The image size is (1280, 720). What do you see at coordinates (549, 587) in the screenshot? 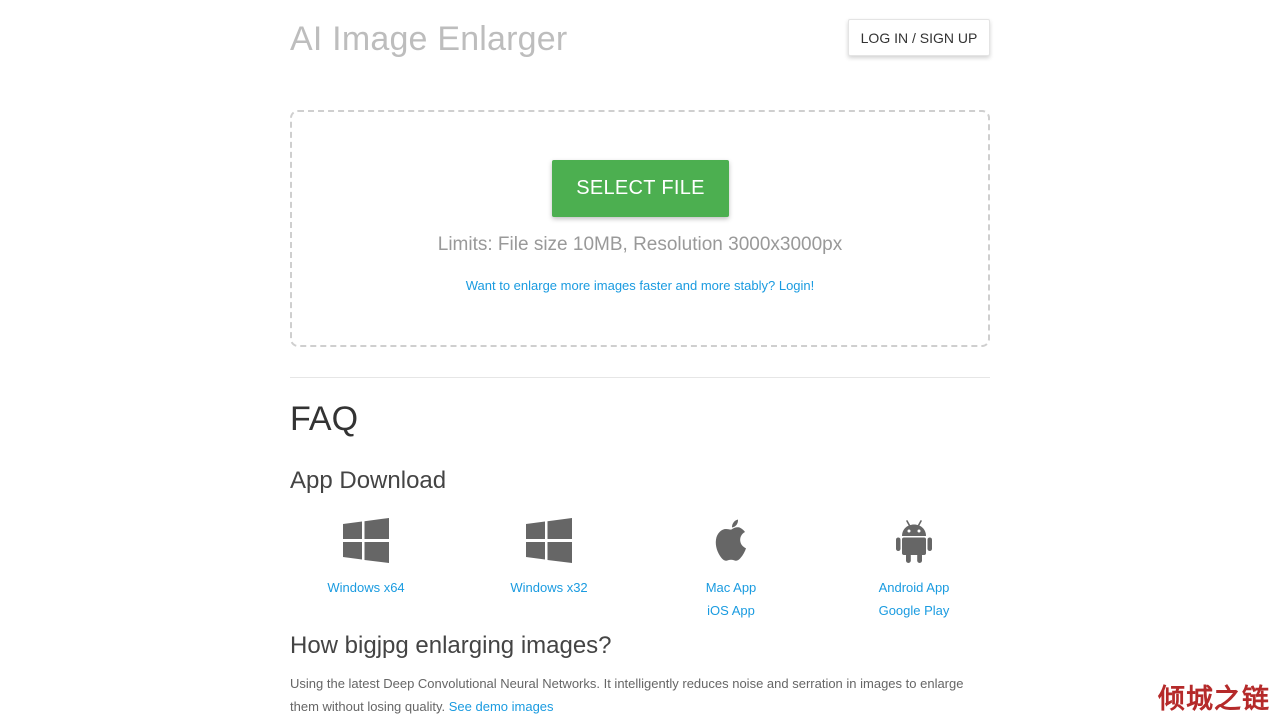
I see `windows-x32-link: Windows x32` at bounding box center [549, 587].